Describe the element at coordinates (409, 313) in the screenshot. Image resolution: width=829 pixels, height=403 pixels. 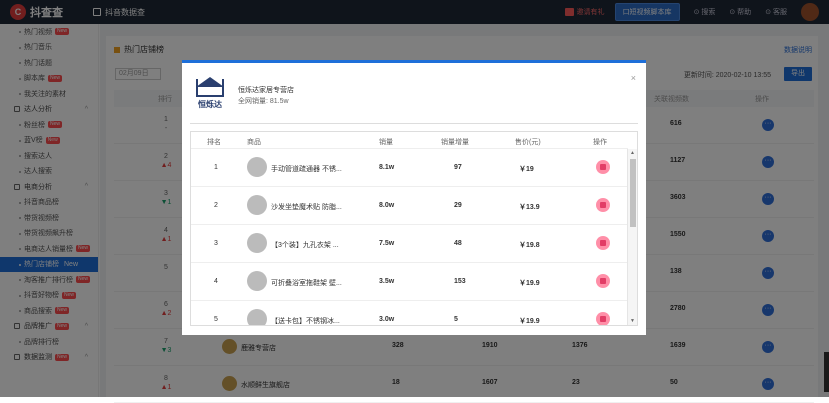
I see `product-row: 5 【送卡包】不锈钢冰... 3.0w 5 ￥19.9` at that location.